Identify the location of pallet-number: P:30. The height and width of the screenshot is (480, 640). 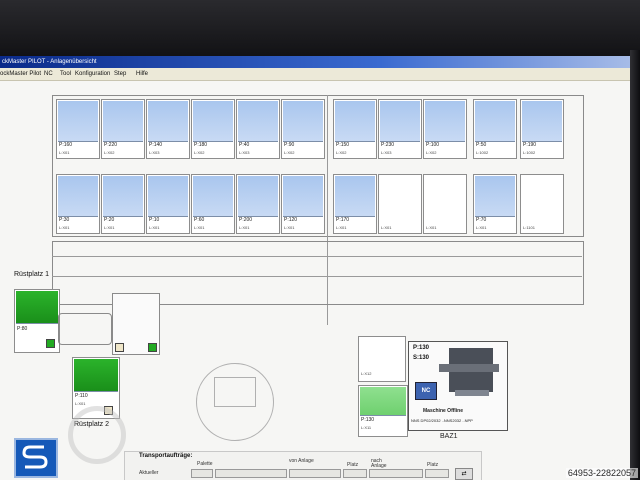
(64, 220).